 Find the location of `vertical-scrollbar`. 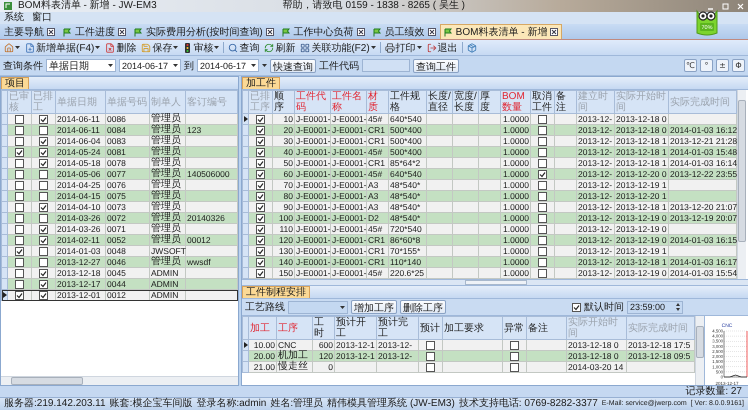

vertical-scrollbar is located at coordinates (699, 350).